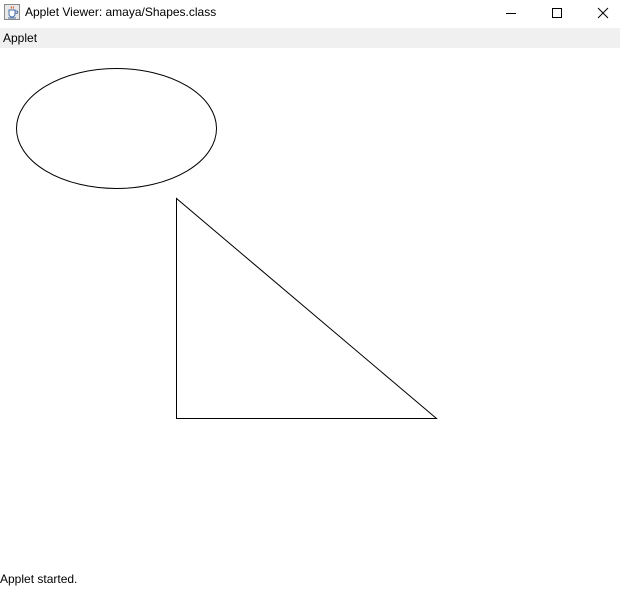  Describe the element at coordinates (116, 128) in the screenshot. I see `ellipse-shape` at that location.